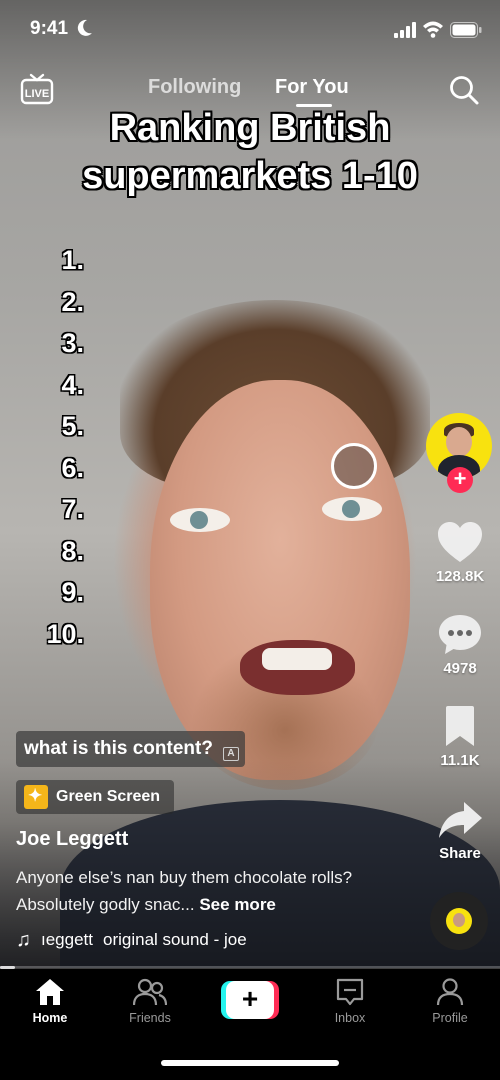 The image size is (500, 1080). I want to click on home-icon, so click(50, 992).